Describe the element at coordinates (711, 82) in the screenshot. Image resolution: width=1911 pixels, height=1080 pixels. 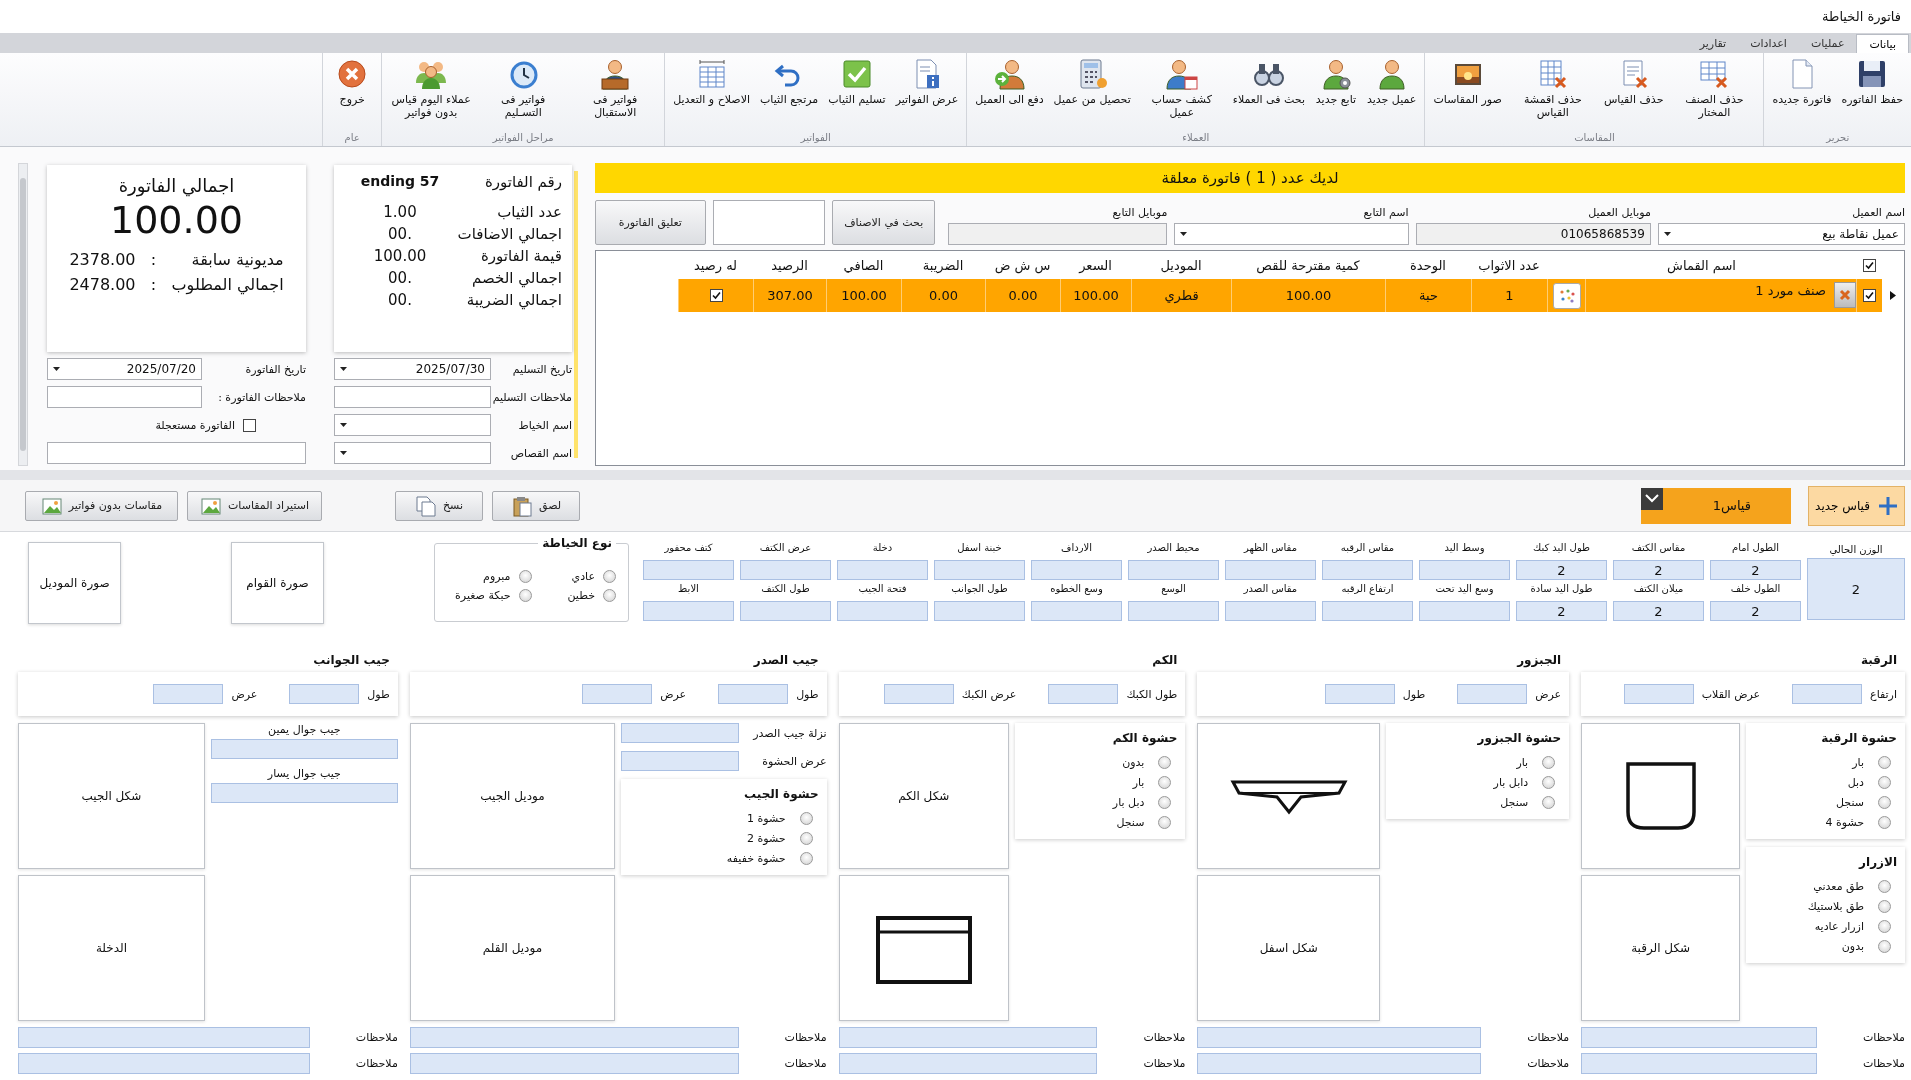
I see `ribbon-button: الاصلاح و التعديل` at that location.